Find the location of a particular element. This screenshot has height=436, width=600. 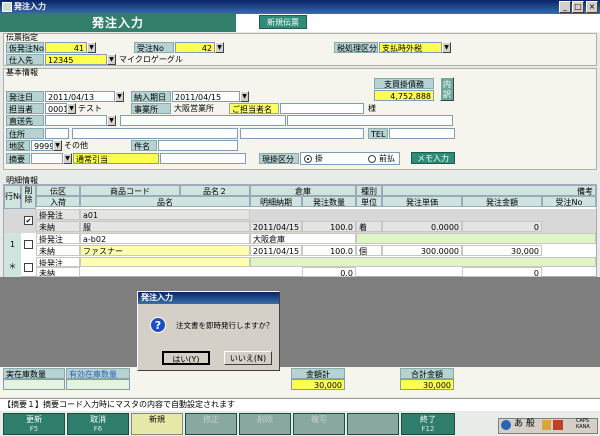

delivery-field: 2011/04/15 is located at coordinates (206, 96).